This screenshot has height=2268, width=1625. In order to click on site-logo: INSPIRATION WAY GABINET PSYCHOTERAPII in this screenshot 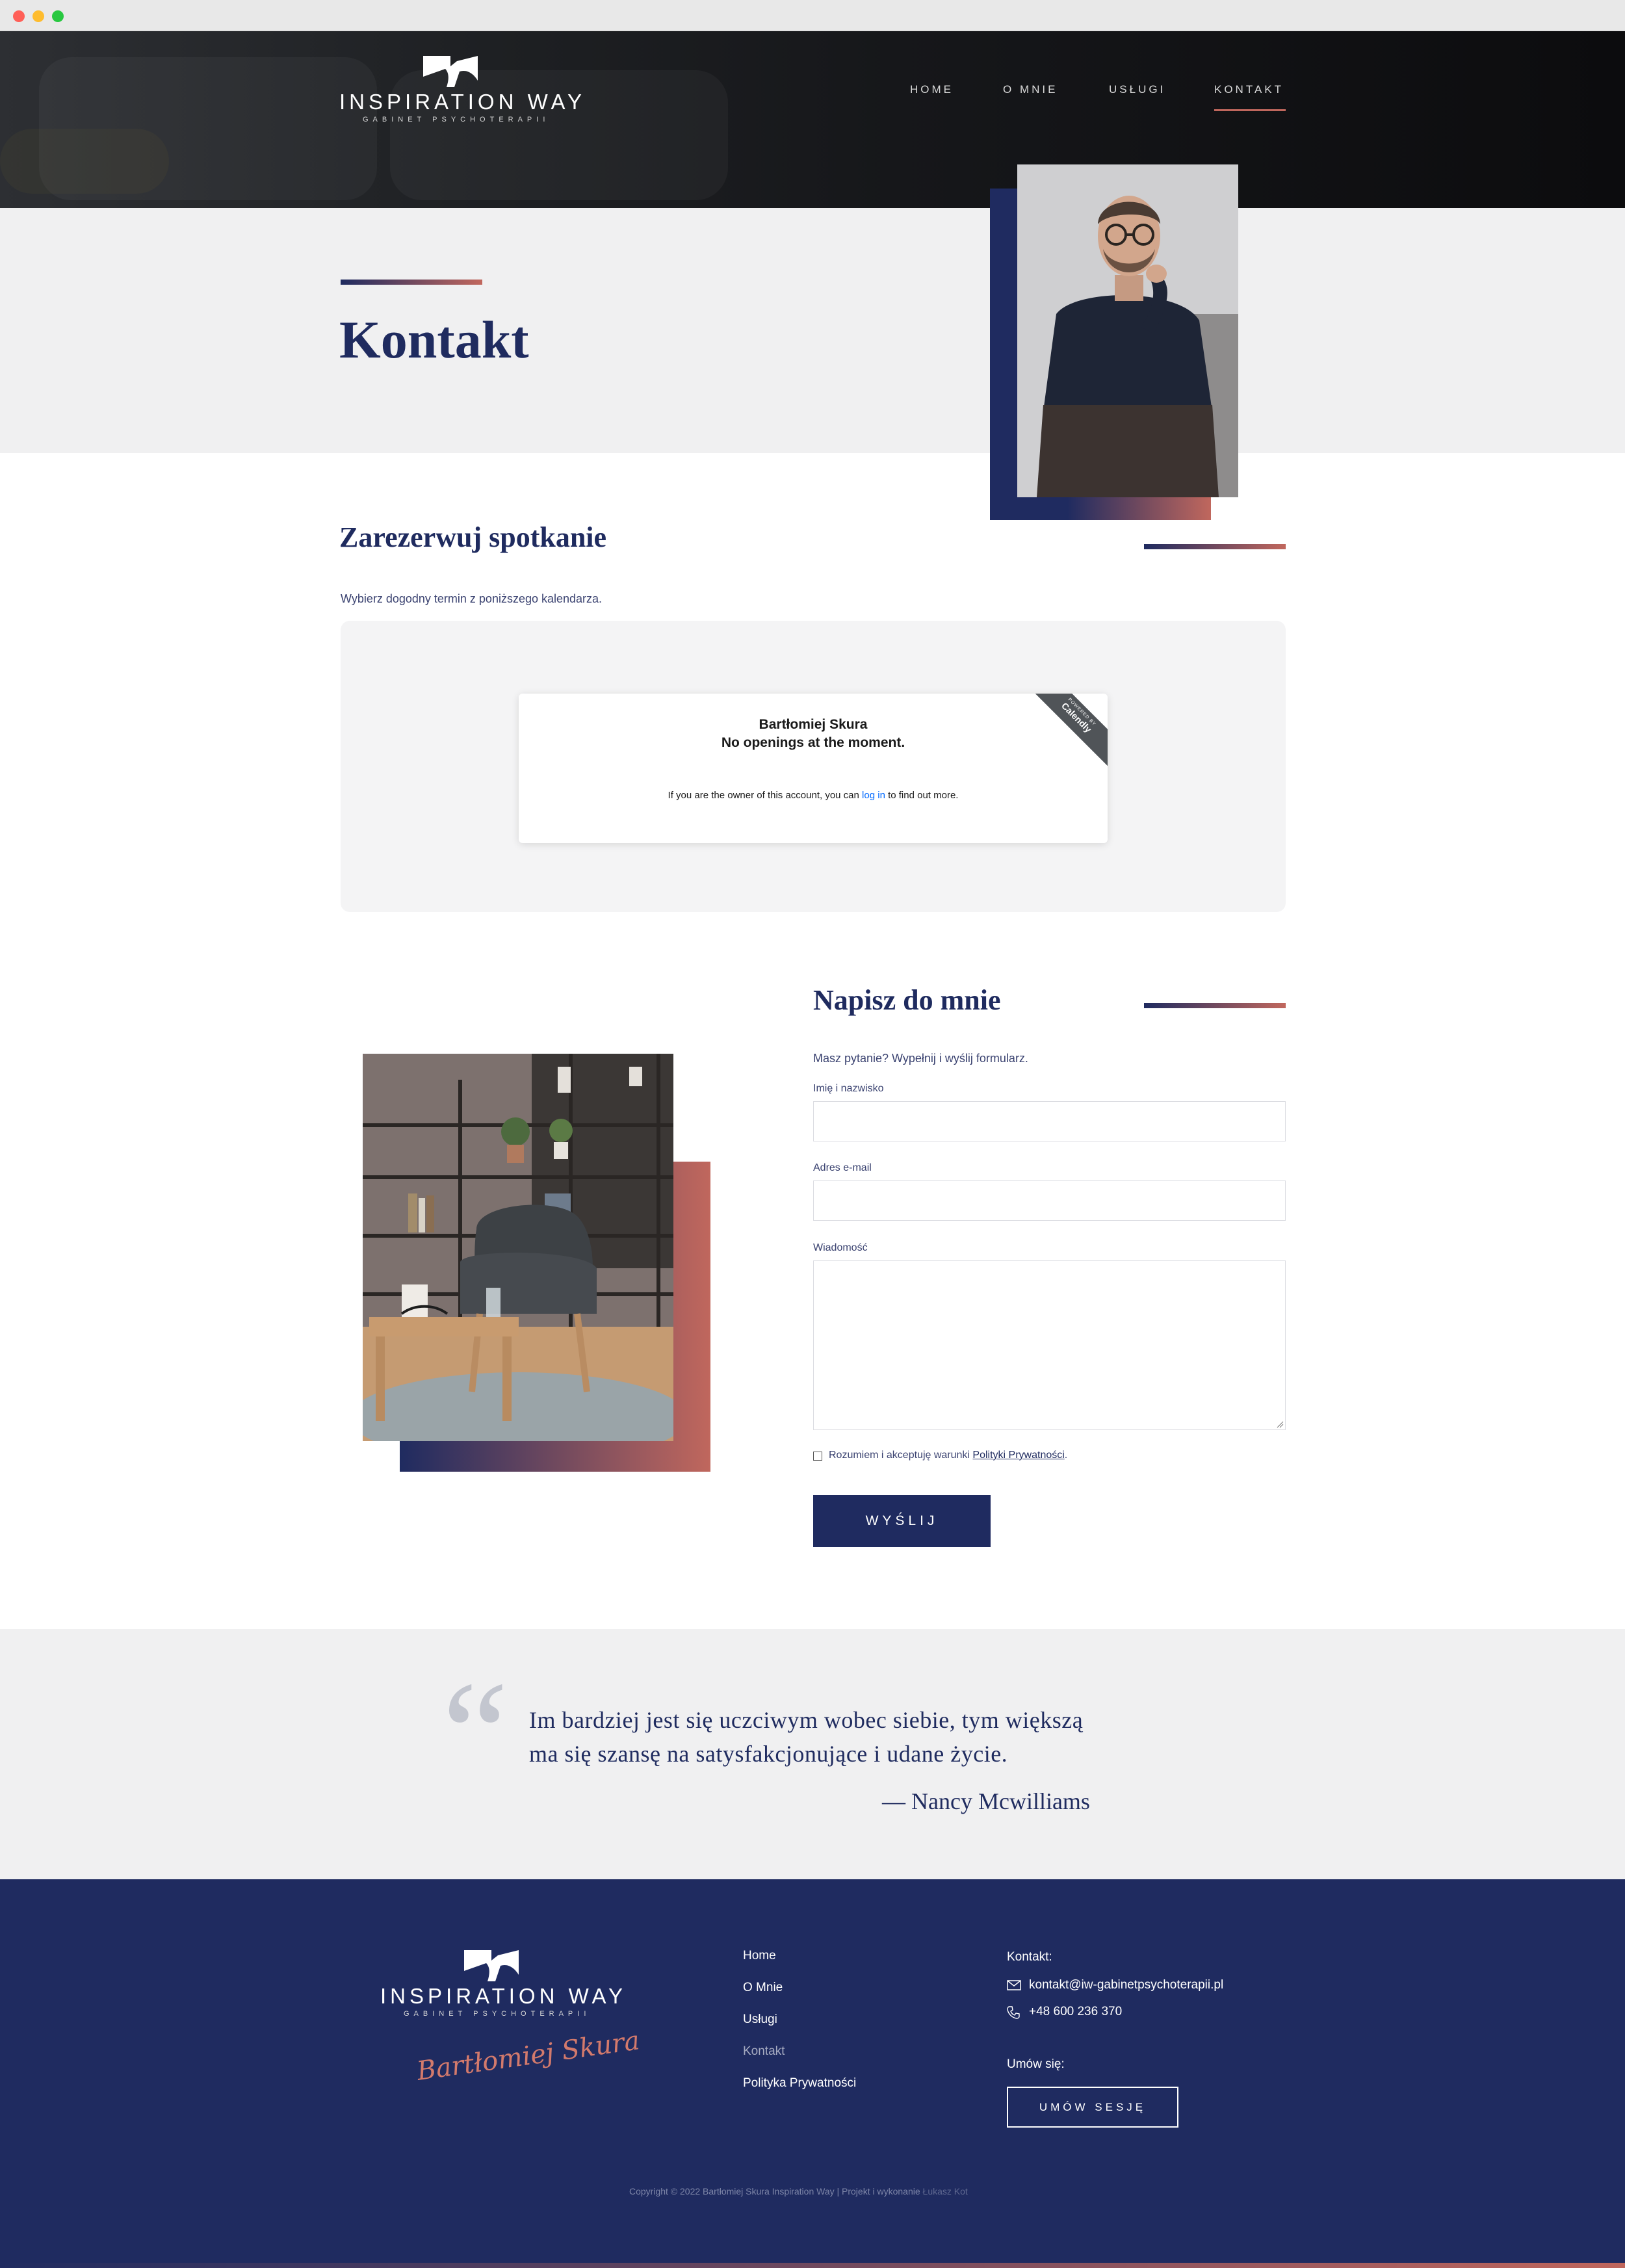, I will do `click(460, 90)`.